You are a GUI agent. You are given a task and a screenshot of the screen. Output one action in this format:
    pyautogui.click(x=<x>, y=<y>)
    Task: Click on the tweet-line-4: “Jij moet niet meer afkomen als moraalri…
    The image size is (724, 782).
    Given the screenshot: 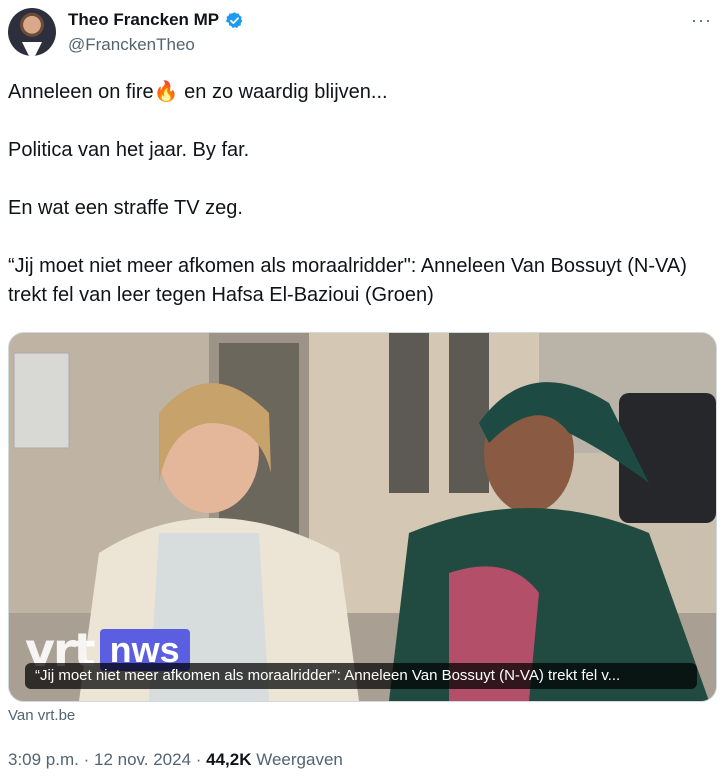 What is the action you would take?
    pyautogui.click(x=350, y=280)
    